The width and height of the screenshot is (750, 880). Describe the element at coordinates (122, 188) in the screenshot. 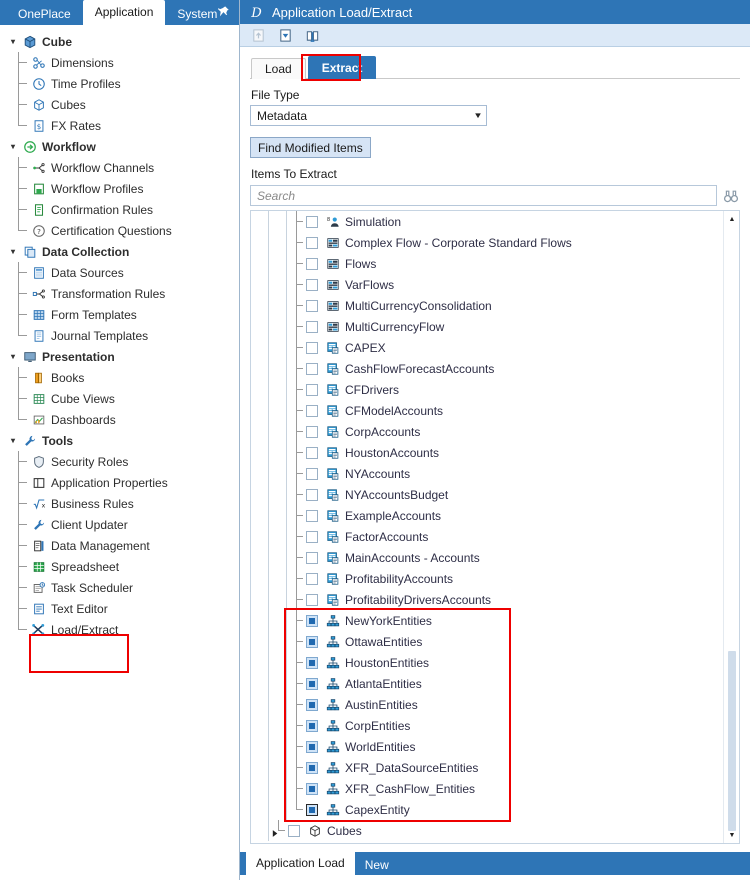

I see `sidebar-item-workflow-profiles: Workflow Profiles` at that location.